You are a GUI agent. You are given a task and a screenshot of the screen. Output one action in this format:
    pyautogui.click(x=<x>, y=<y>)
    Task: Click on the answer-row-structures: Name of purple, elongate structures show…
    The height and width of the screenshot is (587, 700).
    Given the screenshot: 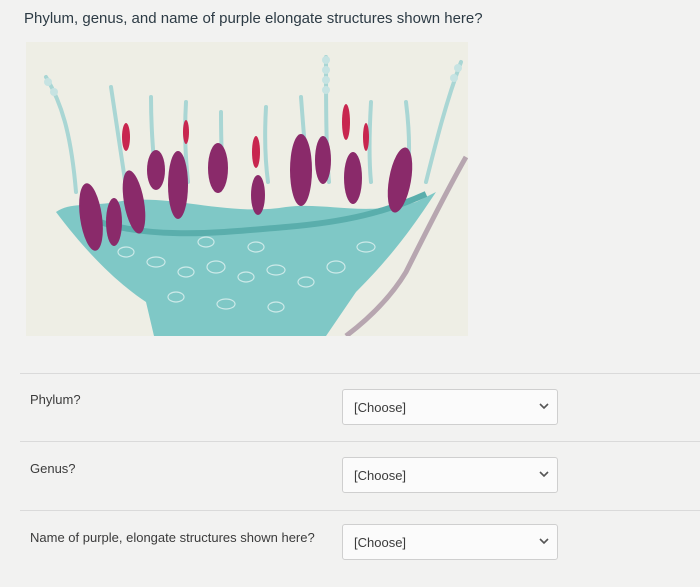 What is the action you would take?
    pyautogui.click(x=360, y=554)
    